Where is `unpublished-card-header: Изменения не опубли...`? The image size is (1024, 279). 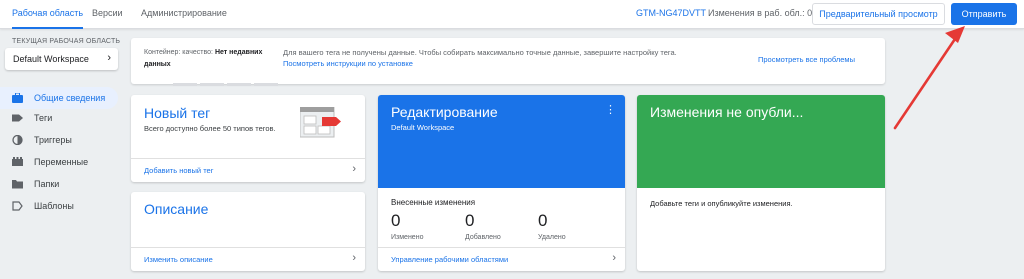 unpublished-card-header: Изменения не опубли... is located at coordinates (761, 141).